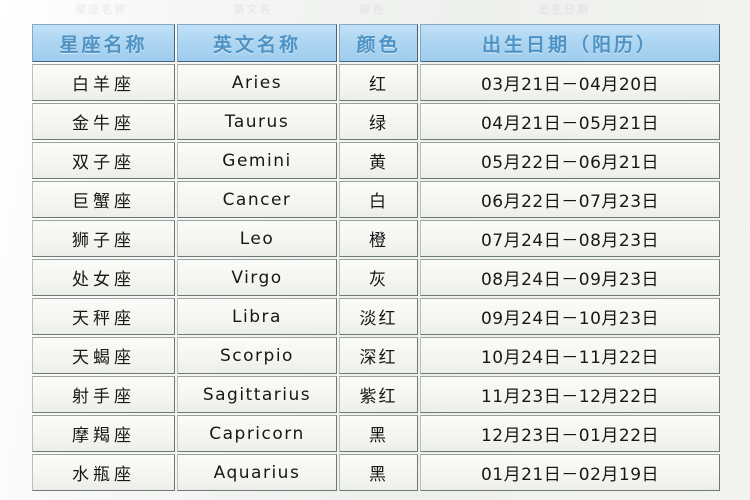 The height and width of the screenshot is (500, 750). Describe the element at coordinates (257, 277) in the screenshot. I see `cell-english-name: Virgo` at that location.